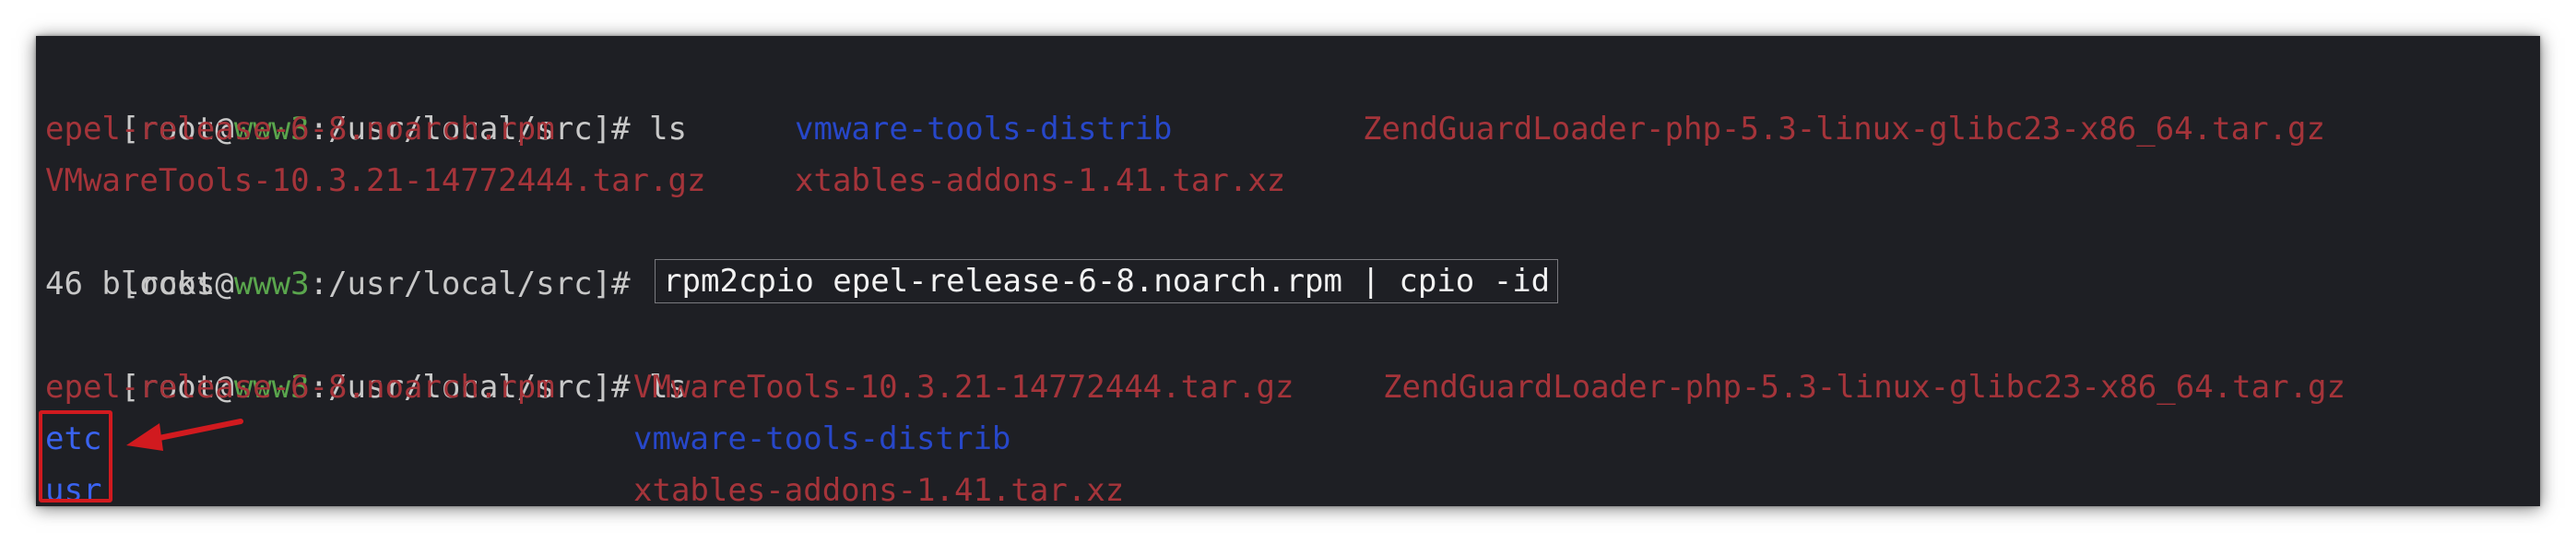 The height and width of the screenshot is (544, 2576). I want to click on command-output-text: 46 blocks, so click(130, 284).